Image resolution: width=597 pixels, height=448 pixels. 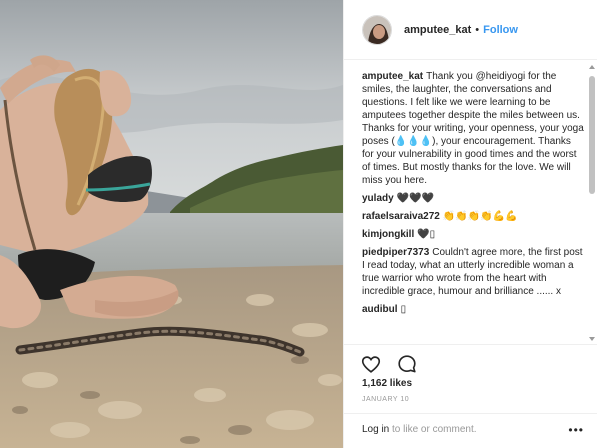 I want to click on follow-button: Follow, so click(x=500, y=30).